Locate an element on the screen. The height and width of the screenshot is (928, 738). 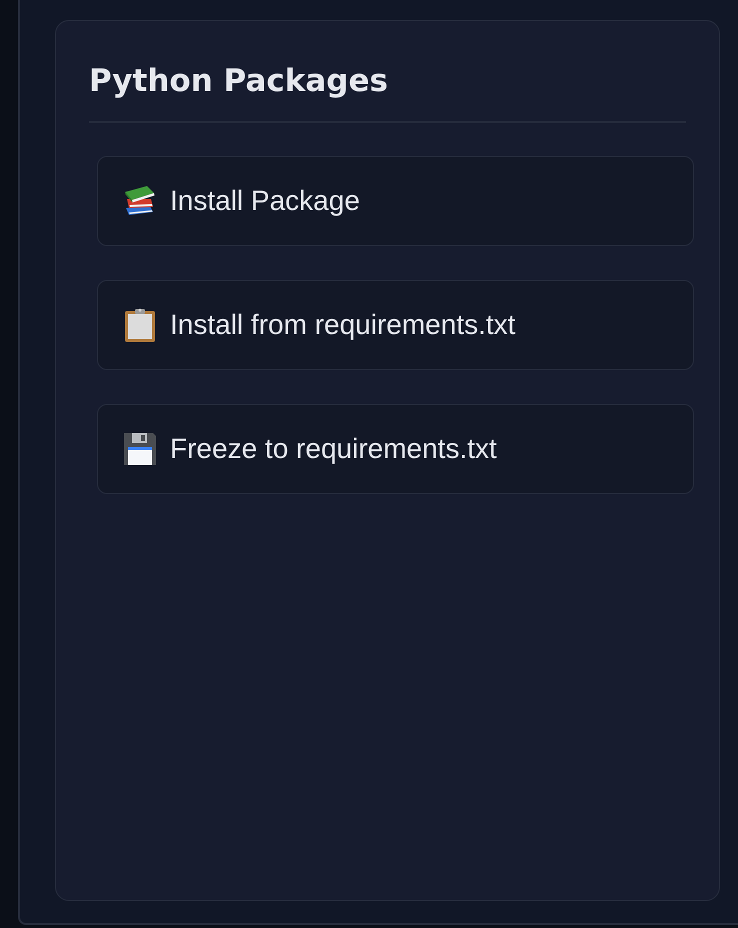
books-icon is located at coordinates (140, 201).